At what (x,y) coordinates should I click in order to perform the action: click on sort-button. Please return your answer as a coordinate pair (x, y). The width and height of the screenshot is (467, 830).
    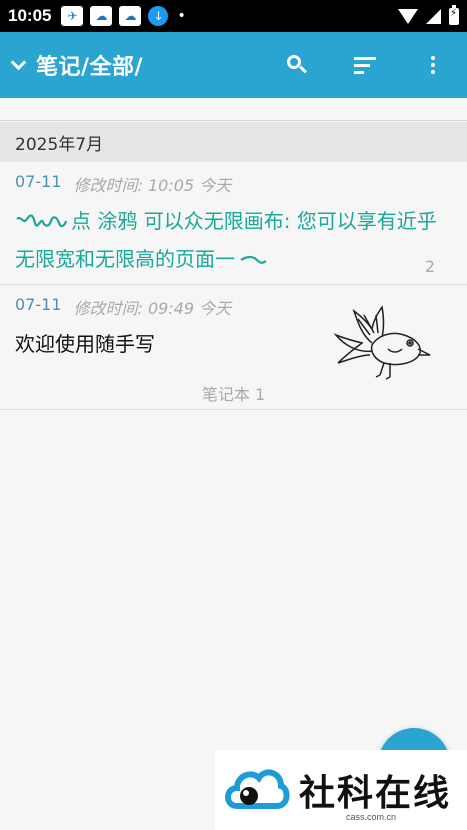
    Looking at the image, I should click on (365, 65).